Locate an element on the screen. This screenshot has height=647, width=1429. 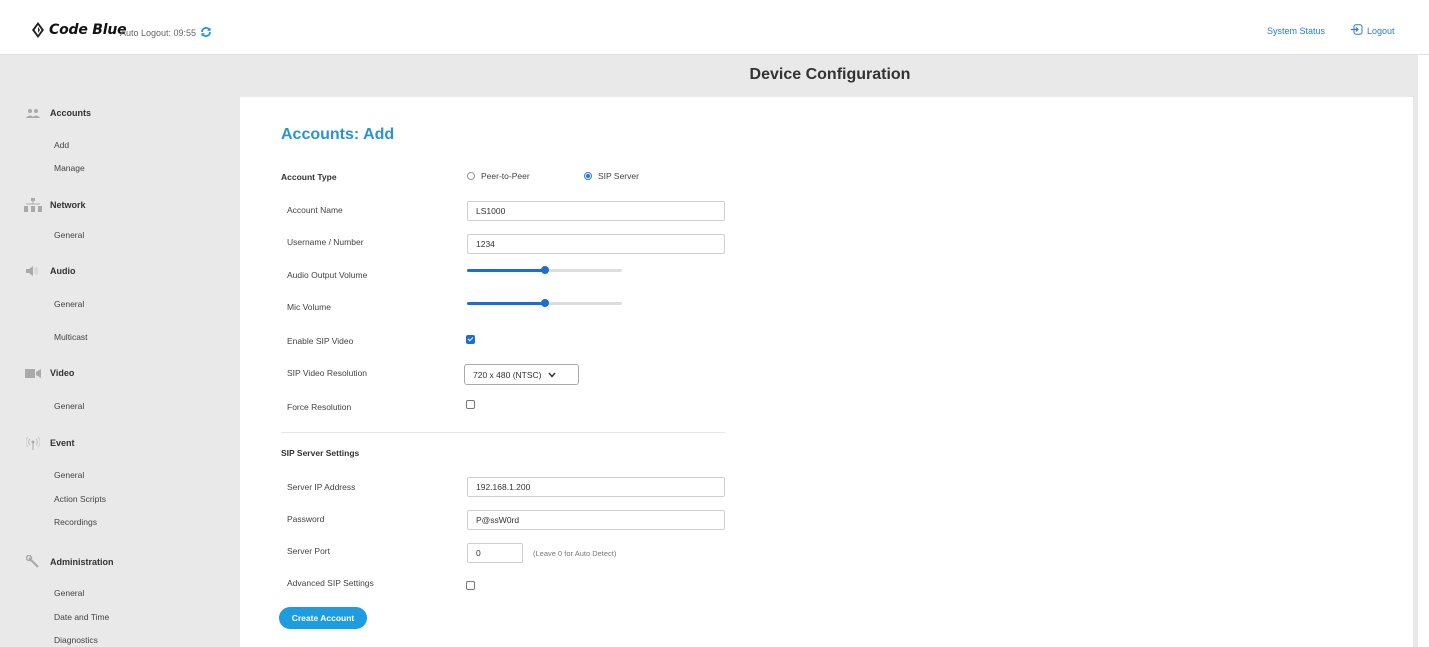
username-label: Username / Number is located at coordinates (325, 242).